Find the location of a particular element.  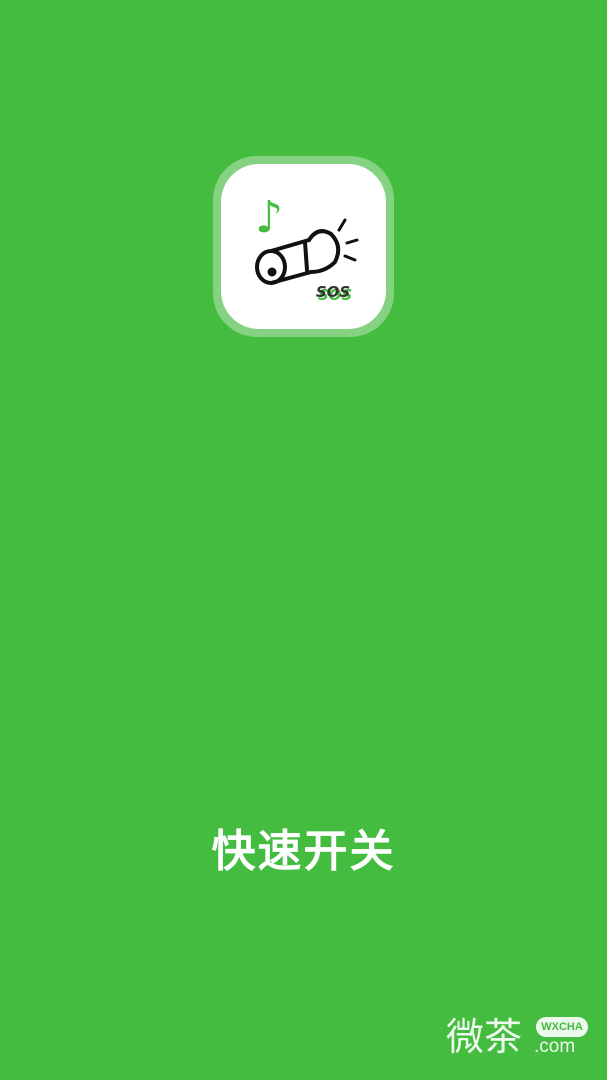

watermark-badge: WXCHA is located at coordinates (562, 1027).